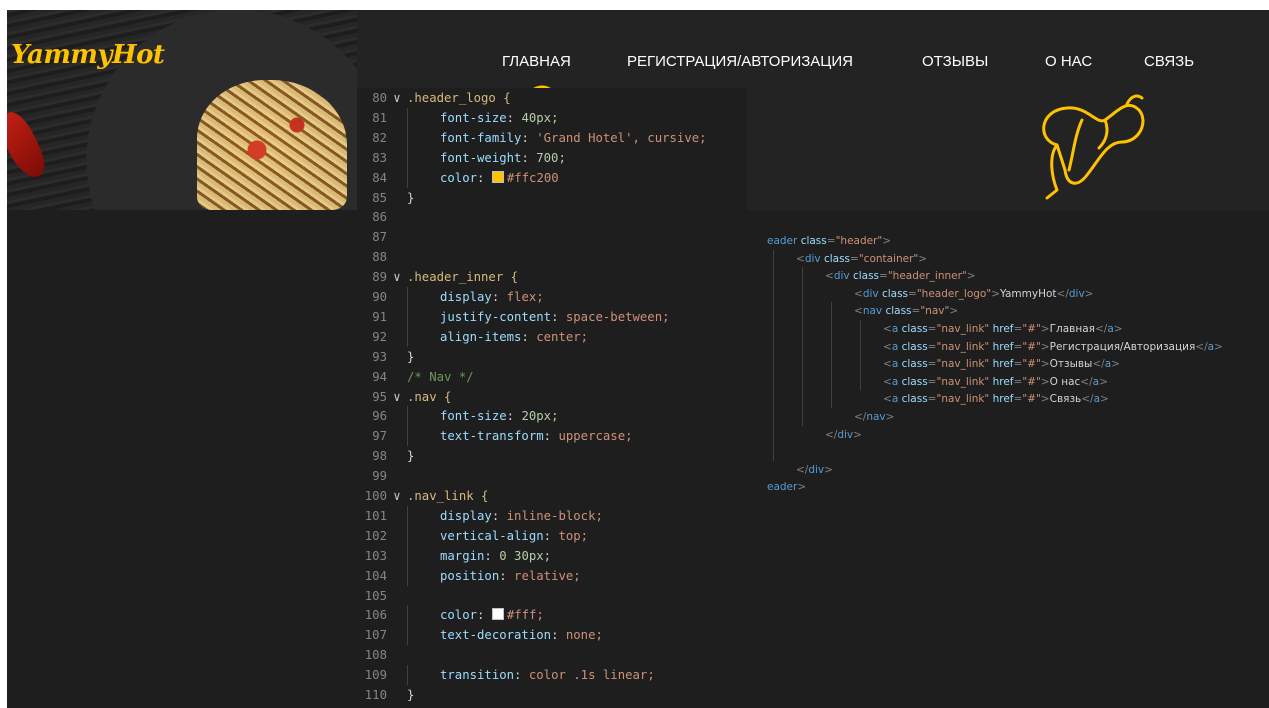  I want to click on css-property: font-weight, so click(481, 157).